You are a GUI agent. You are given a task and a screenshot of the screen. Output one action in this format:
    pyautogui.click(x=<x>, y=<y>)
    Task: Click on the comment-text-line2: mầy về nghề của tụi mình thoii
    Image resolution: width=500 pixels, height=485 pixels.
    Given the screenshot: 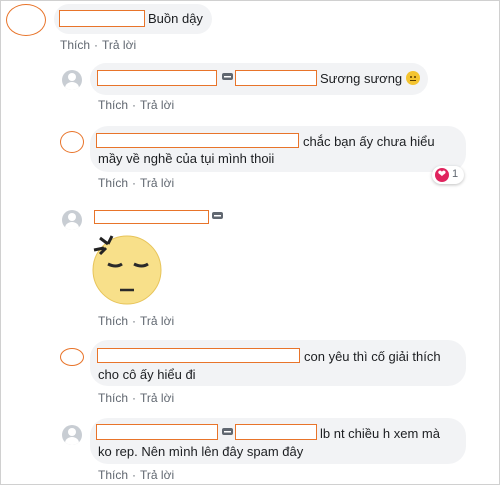 What is the action you would take?
    pyautogui.click(x=186, y=158)
    